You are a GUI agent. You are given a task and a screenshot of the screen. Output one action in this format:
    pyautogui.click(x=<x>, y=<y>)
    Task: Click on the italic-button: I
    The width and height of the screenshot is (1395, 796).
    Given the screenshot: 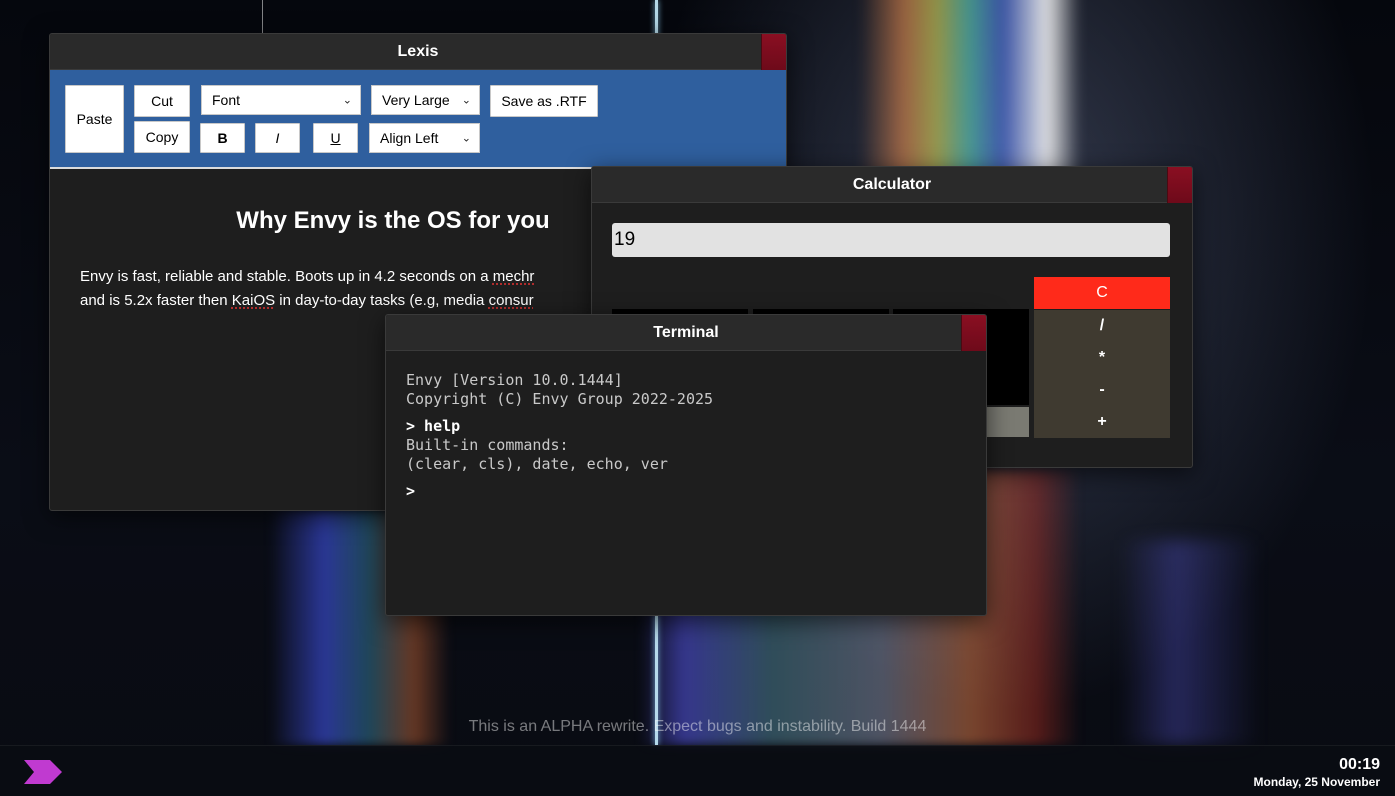 What is the action you would take?
    pyautogui.click(x=277, y=138)
    